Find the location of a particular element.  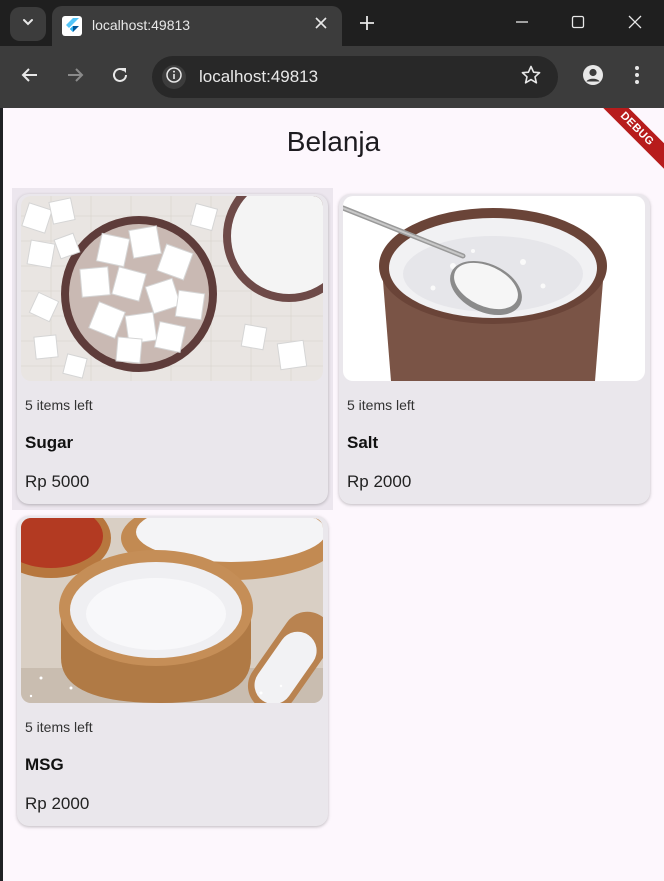

product-name: Salt is located at coordinates (363, 442).